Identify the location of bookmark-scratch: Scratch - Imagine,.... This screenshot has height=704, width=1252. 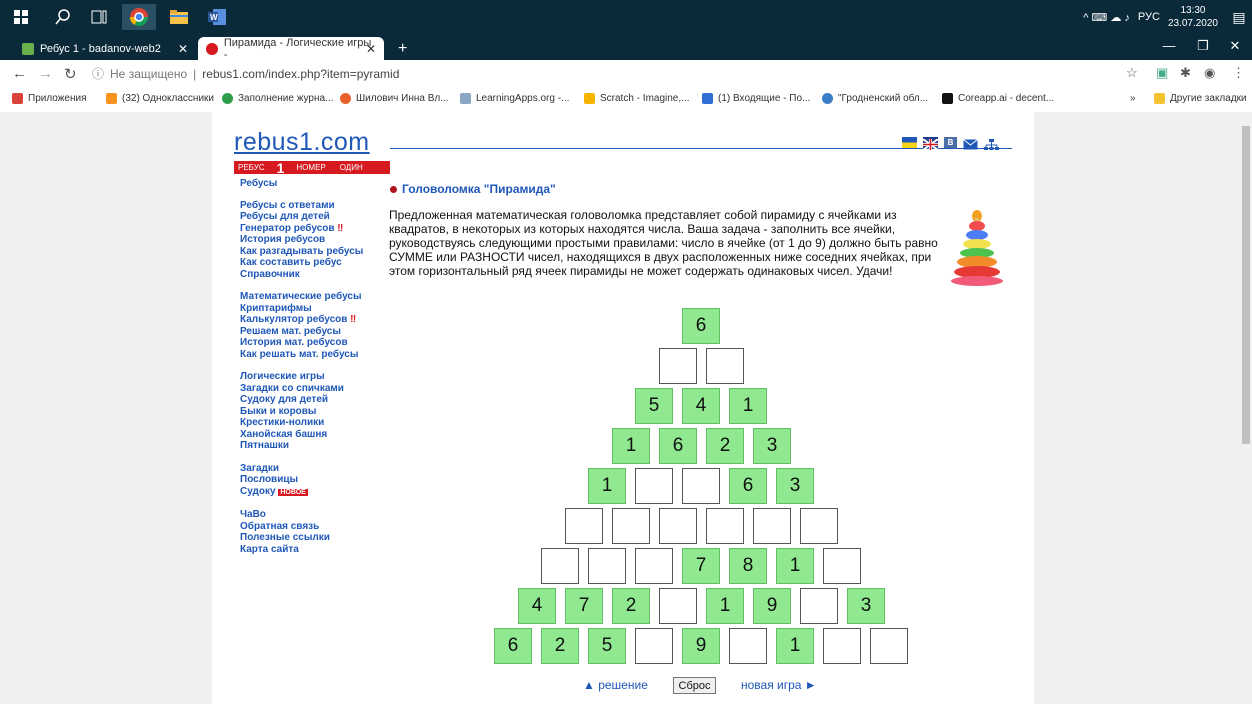
(636, 98).